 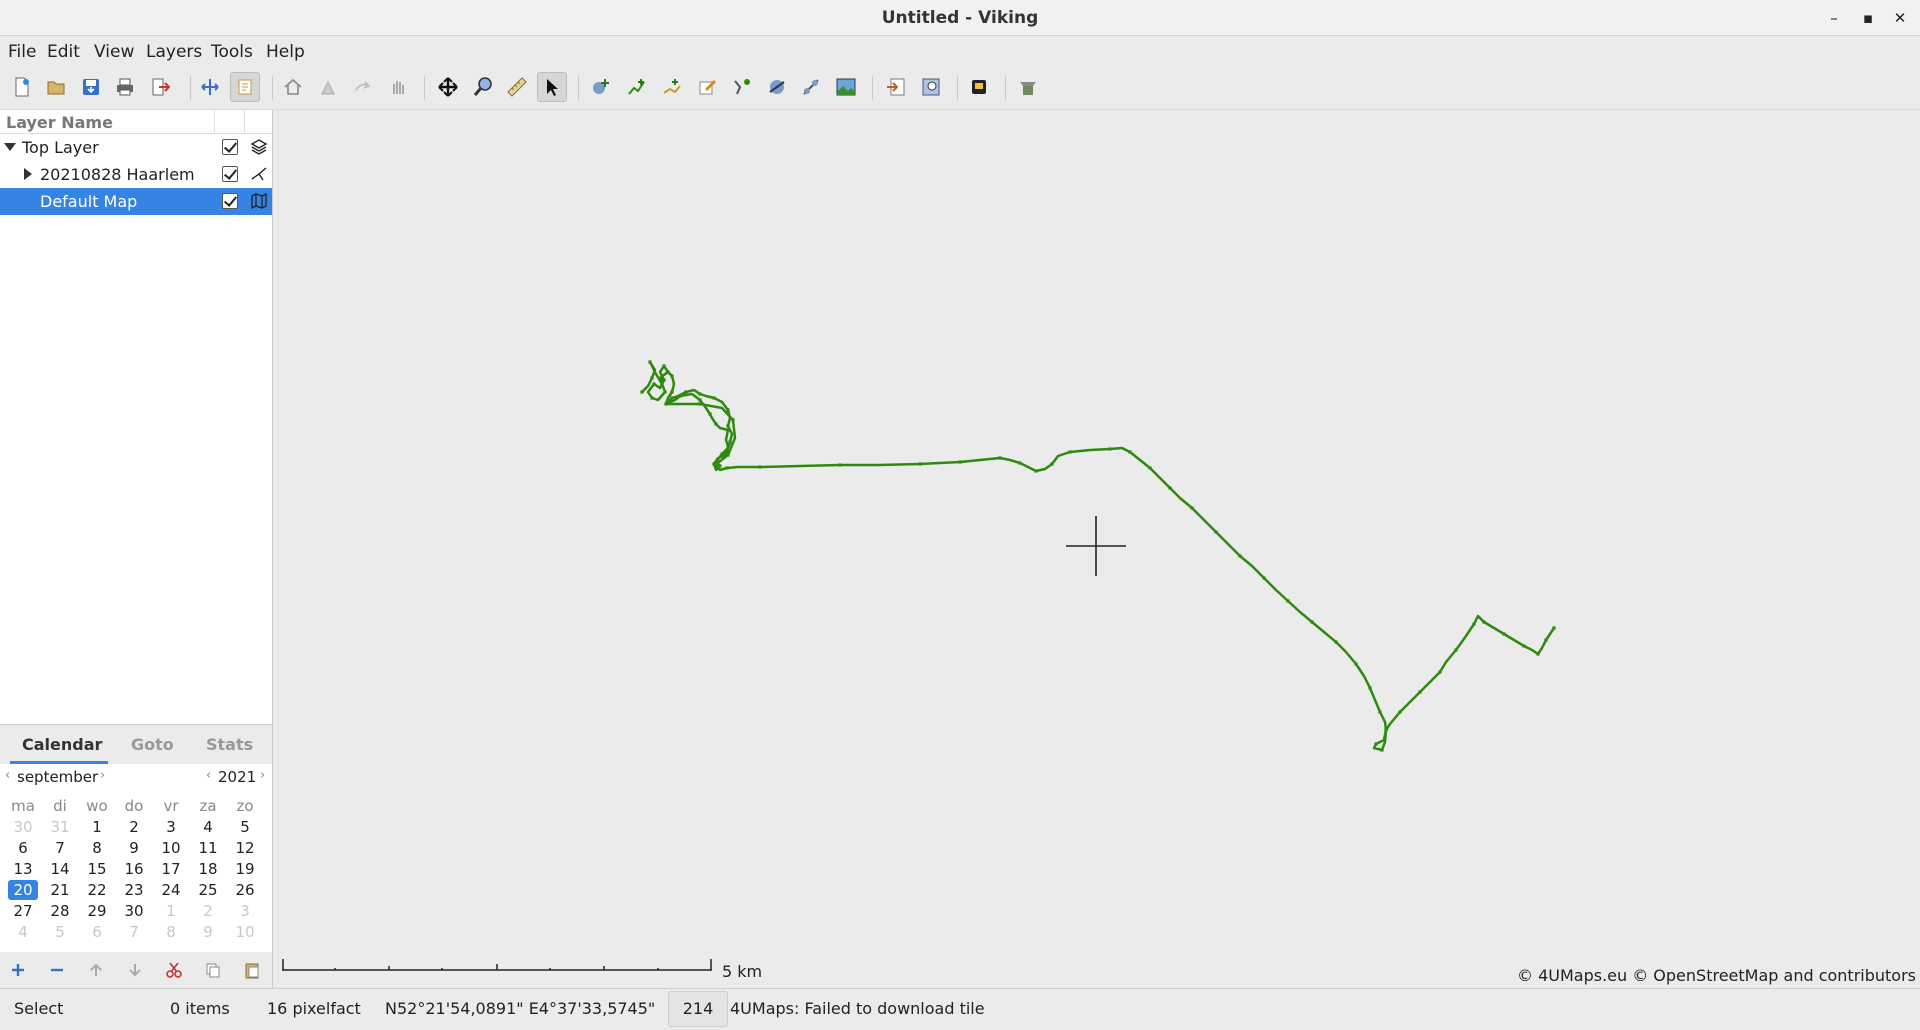 I want to click on calendar-day: 4, so click(x=23, y=932).